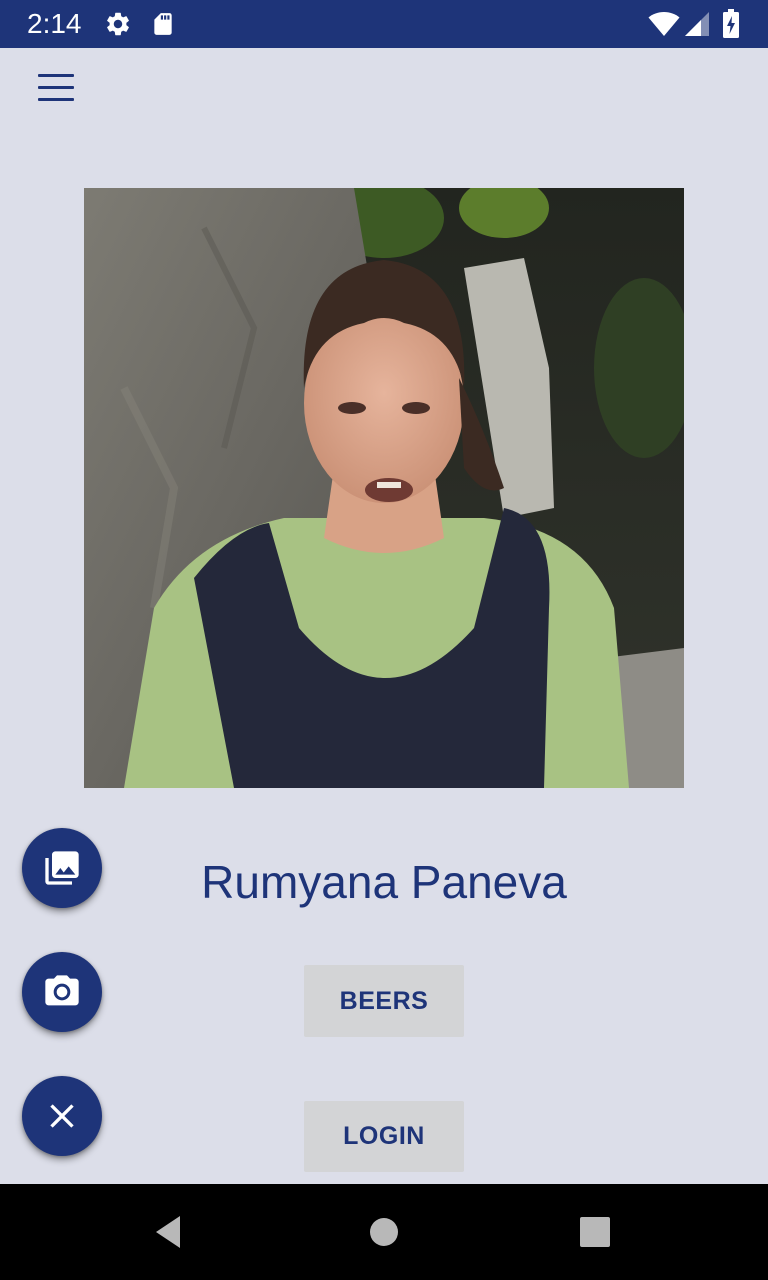 Image resolution: width=768 pixels, height=1280 pixels. I want to click on battery-charging-icon, so click(731, 23).